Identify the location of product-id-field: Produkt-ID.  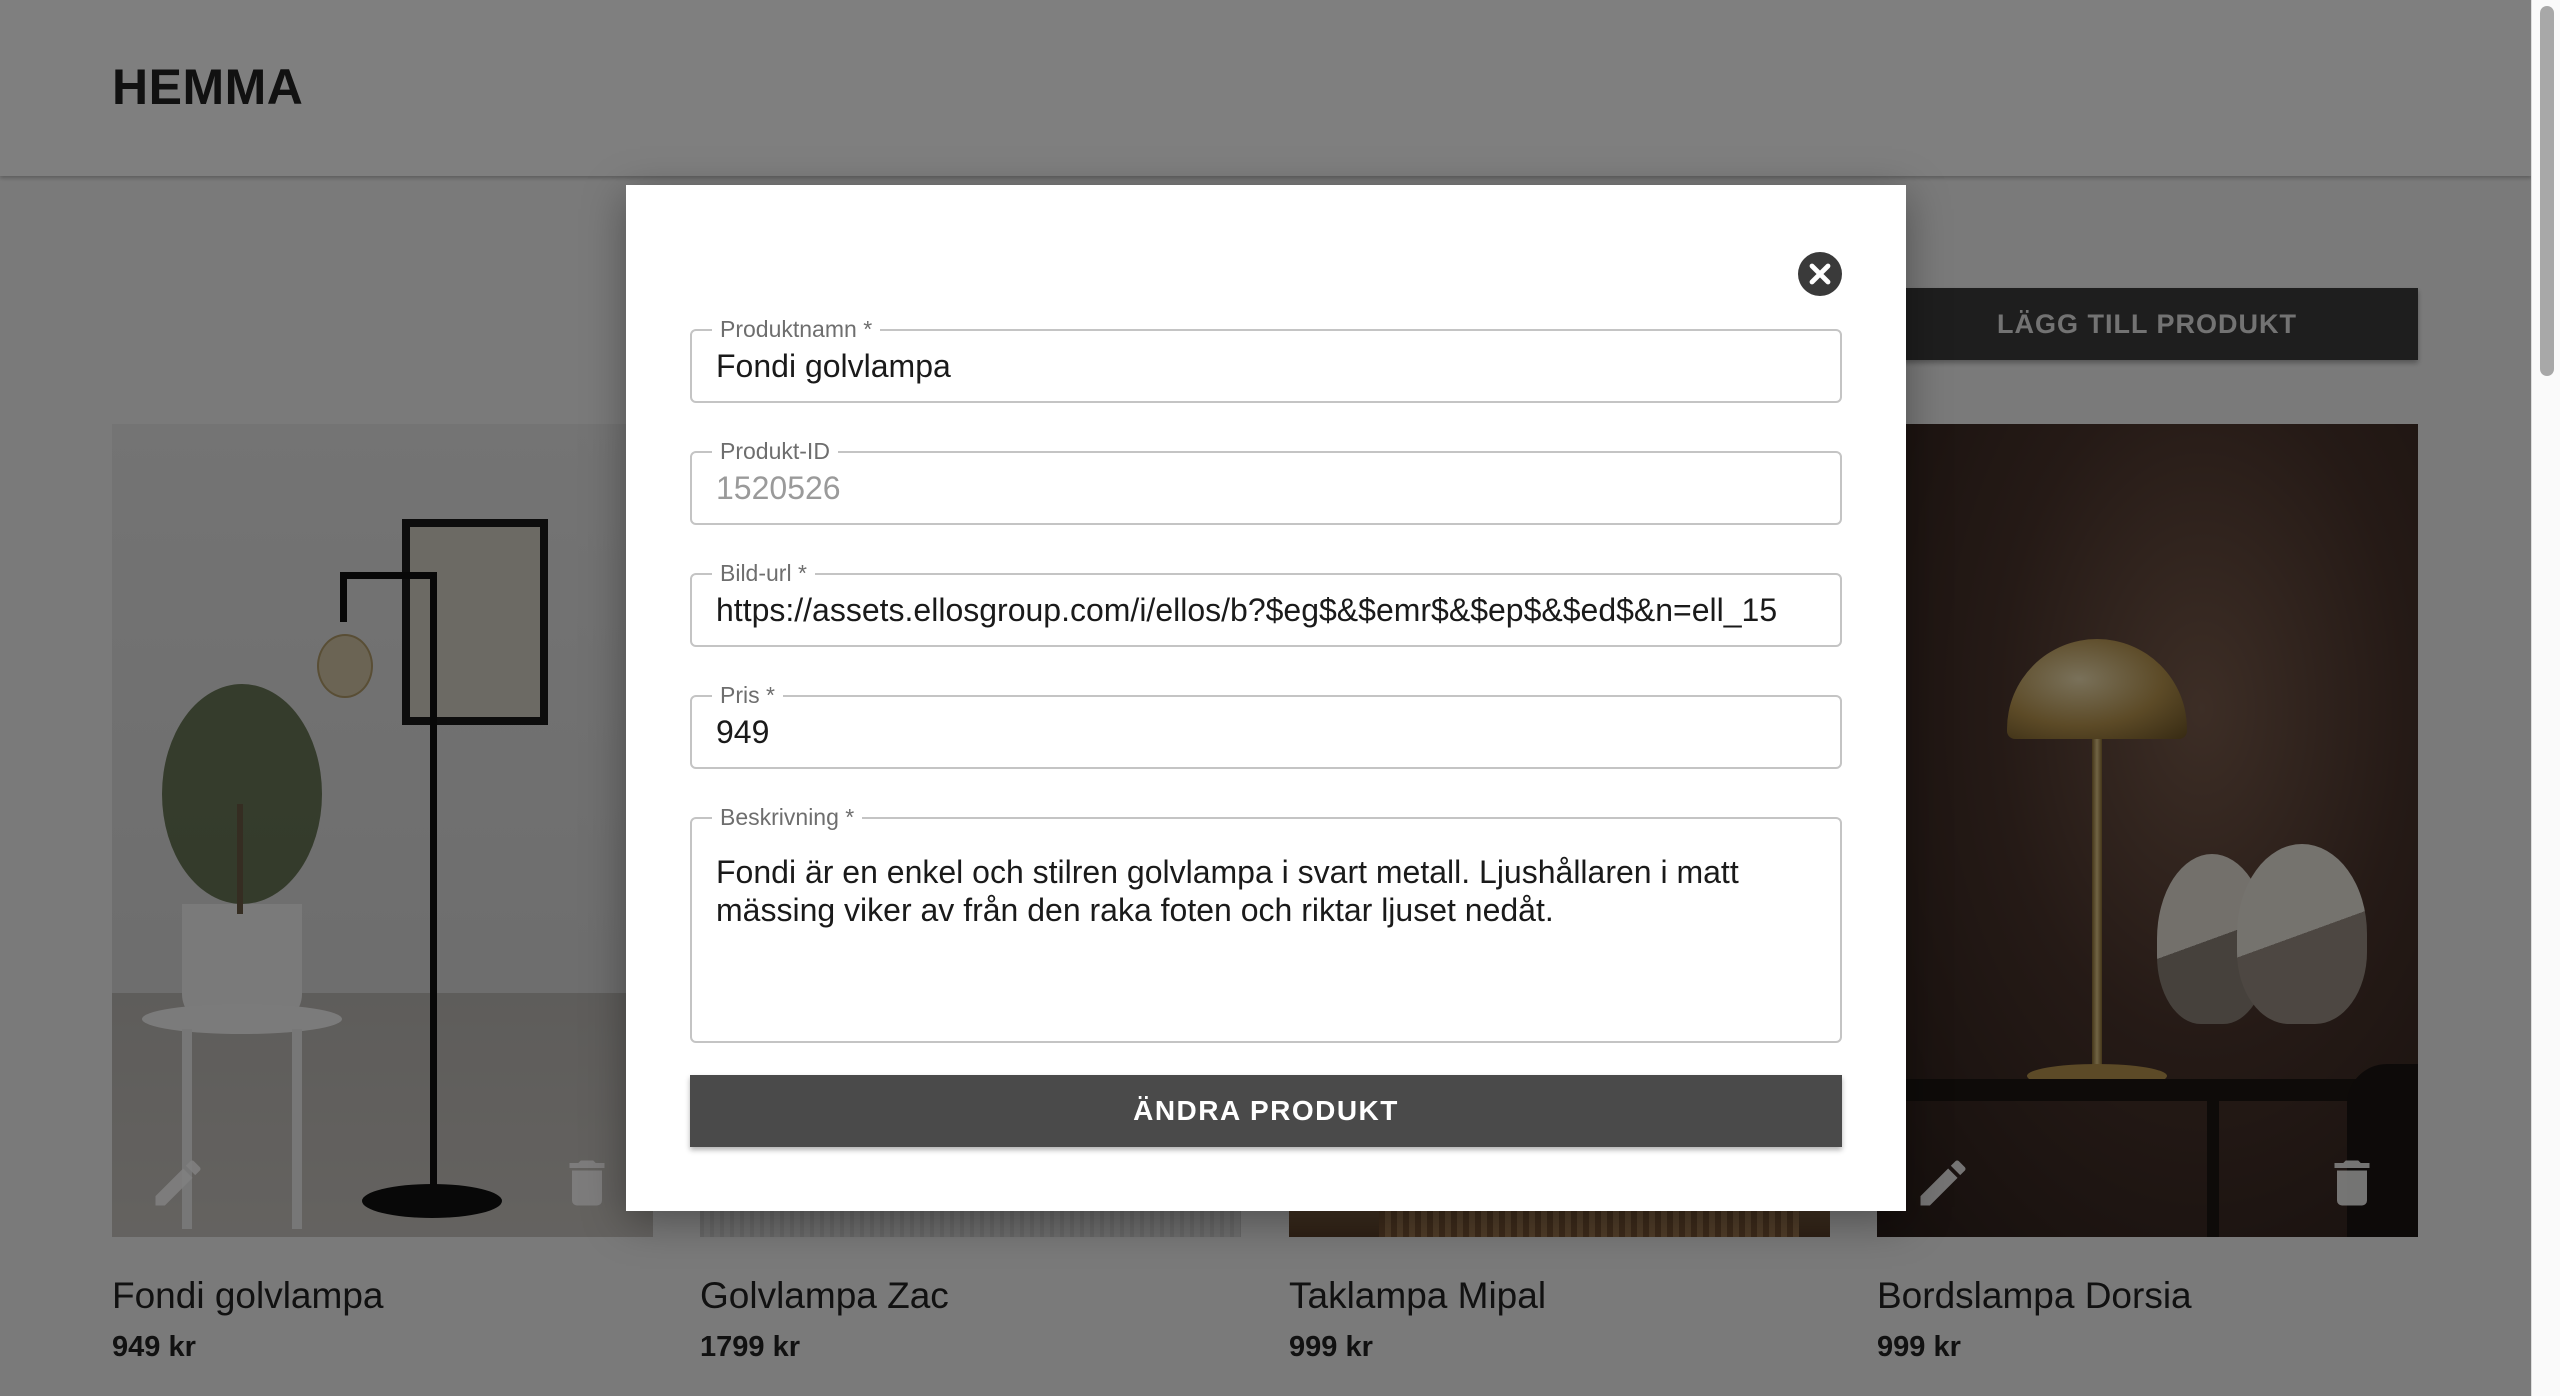
(1266, 481).